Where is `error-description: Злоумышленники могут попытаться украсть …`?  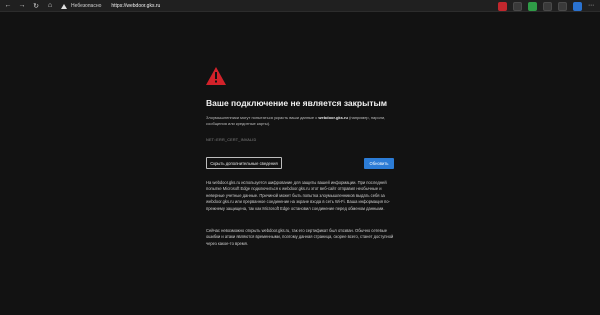 error-description: Злоумышленники могут попытаться украсть … is located at coordinates (304, 121).